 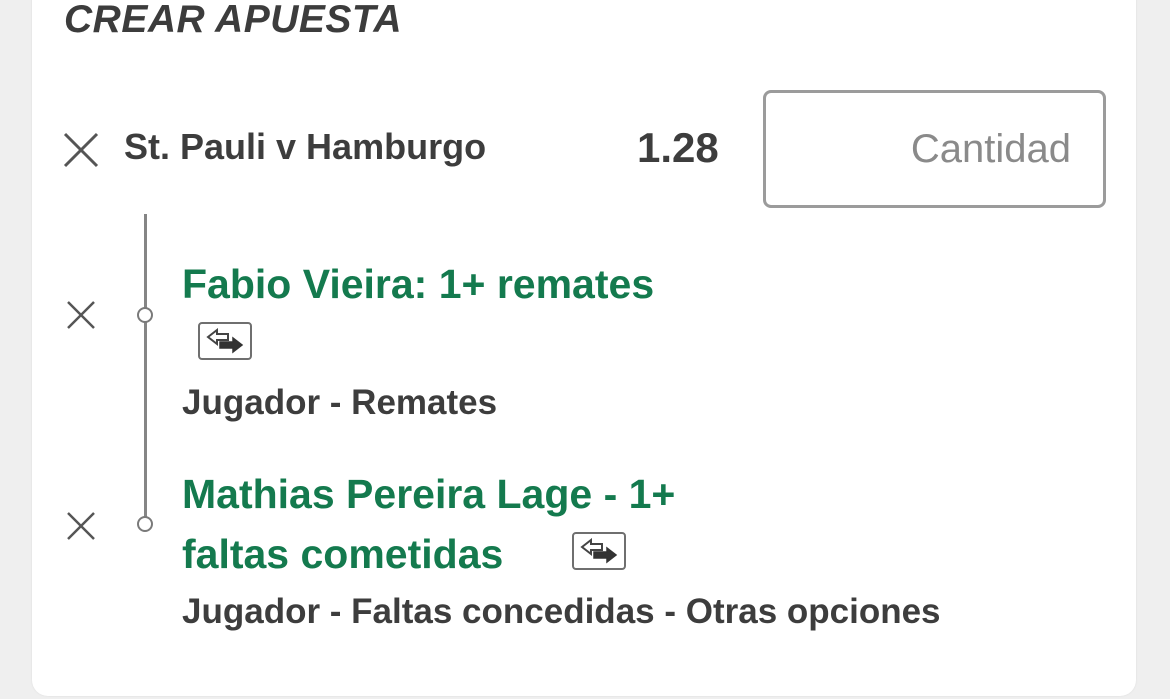 What do you see at coordinates (934, 149) in the screenshot?
I see `stake-input` at bounding box center [934, 149].